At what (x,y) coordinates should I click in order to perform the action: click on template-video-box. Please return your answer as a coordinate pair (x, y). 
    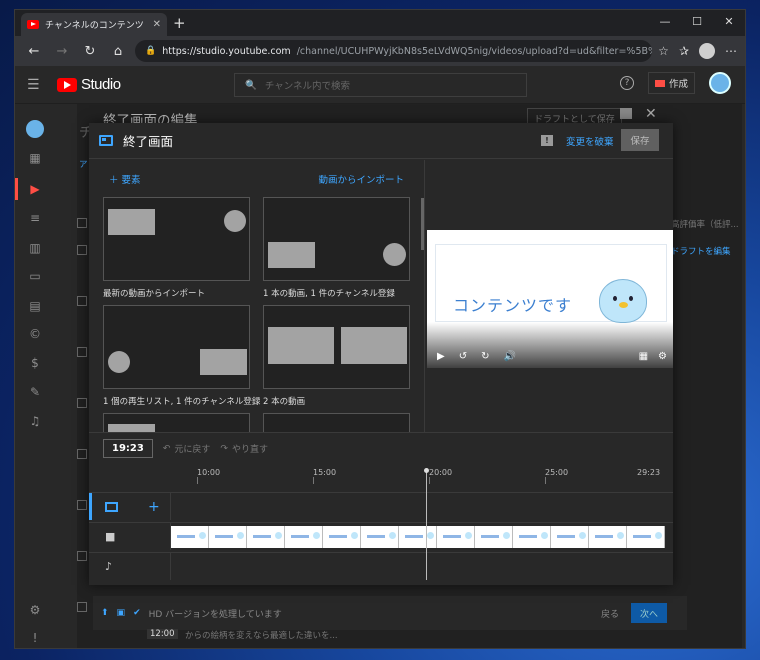
    Looking at the image, I should click on (374, 345).